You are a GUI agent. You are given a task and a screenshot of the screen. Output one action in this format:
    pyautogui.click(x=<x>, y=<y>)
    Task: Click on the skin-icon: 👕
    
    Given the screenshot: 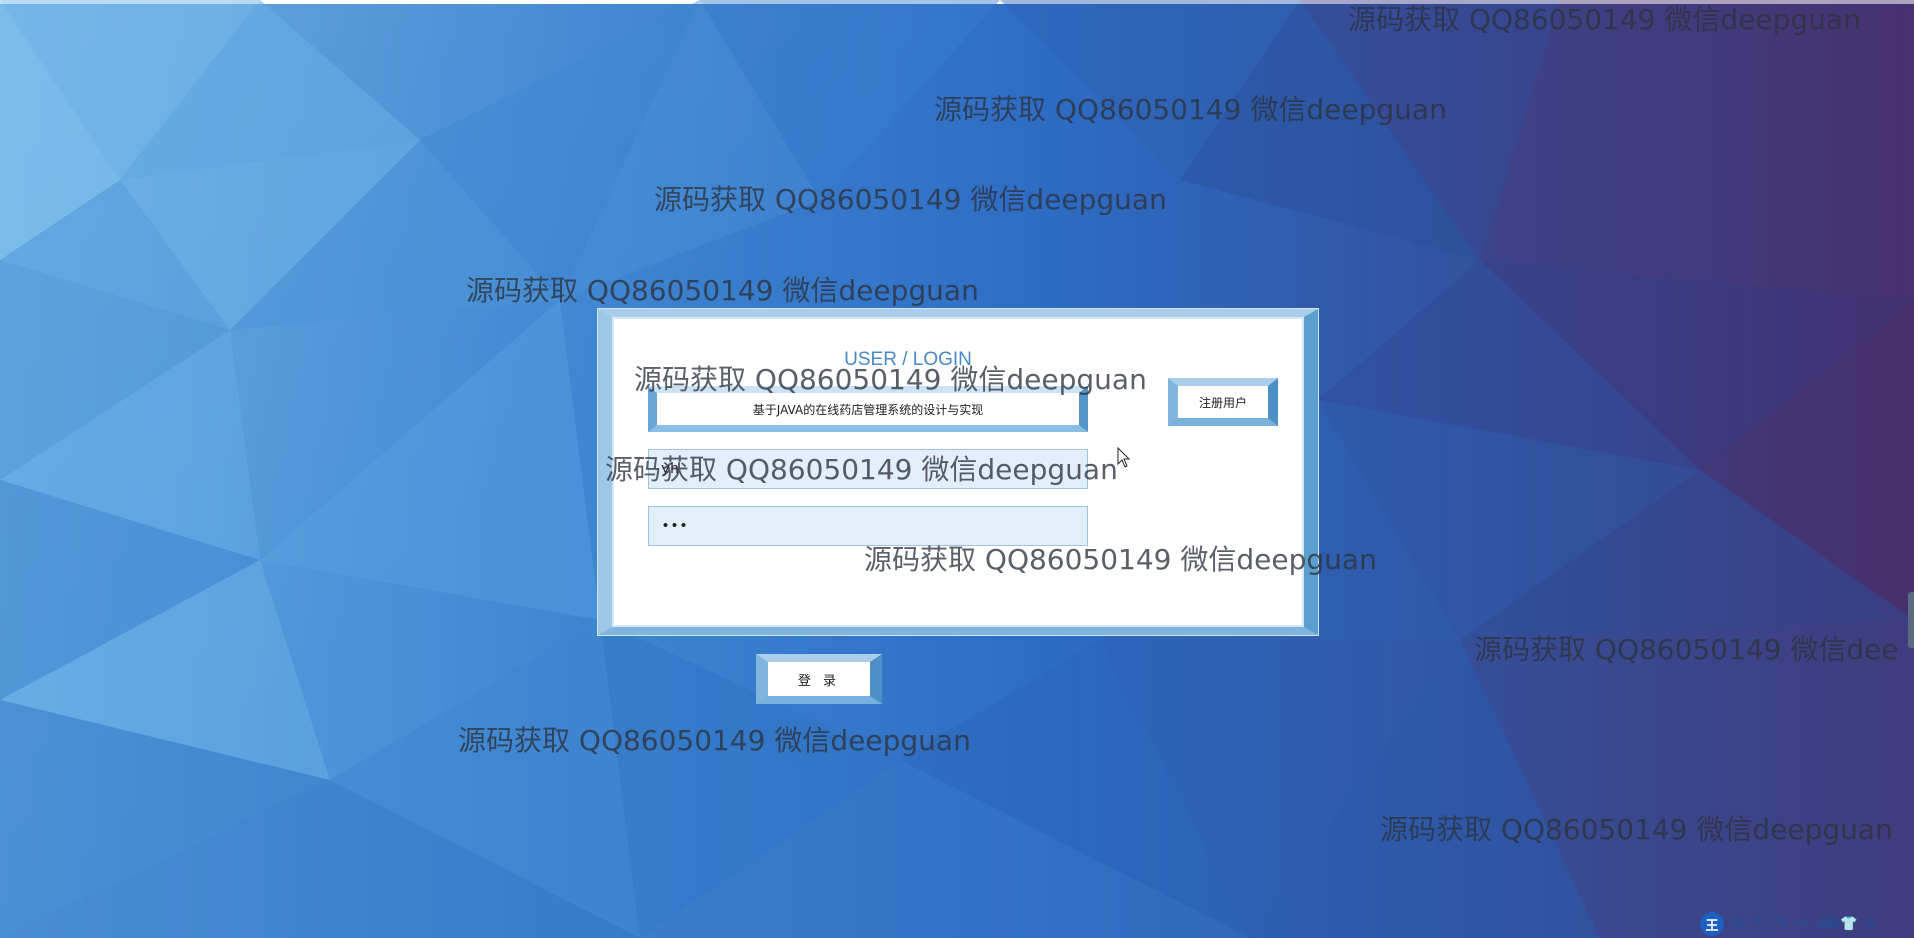 What is the action you would take?
    pyautogui.click(x=1848, y=924)
    